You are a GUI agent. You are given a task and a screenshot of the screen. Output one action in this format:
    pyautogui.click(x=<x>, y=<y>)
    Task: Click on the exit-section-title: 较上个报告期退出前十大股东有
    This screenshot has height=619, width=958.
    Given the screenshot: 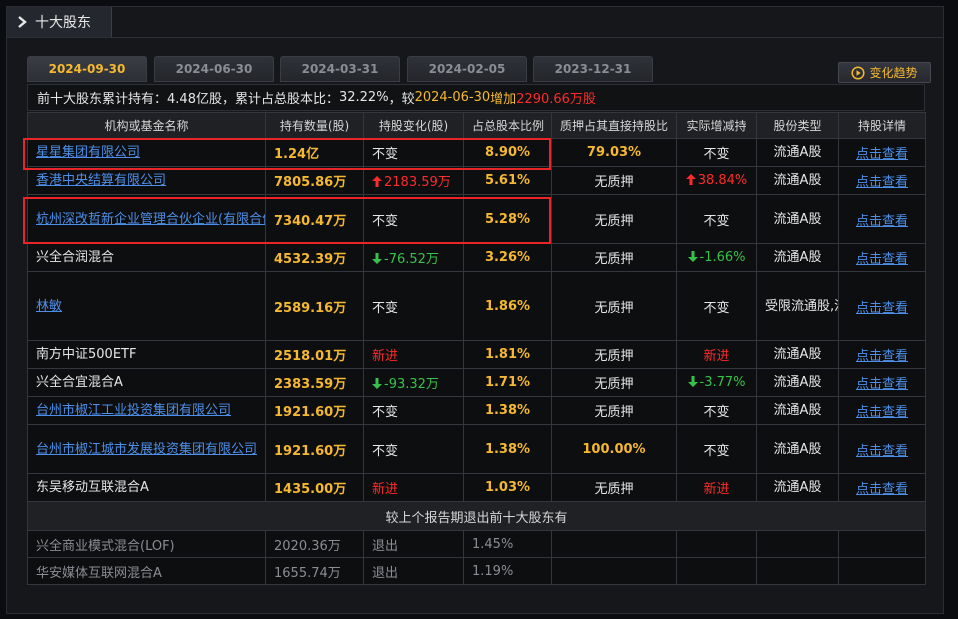 What is the action you would take?
    pyautogui.click(x=476, y=516)
    